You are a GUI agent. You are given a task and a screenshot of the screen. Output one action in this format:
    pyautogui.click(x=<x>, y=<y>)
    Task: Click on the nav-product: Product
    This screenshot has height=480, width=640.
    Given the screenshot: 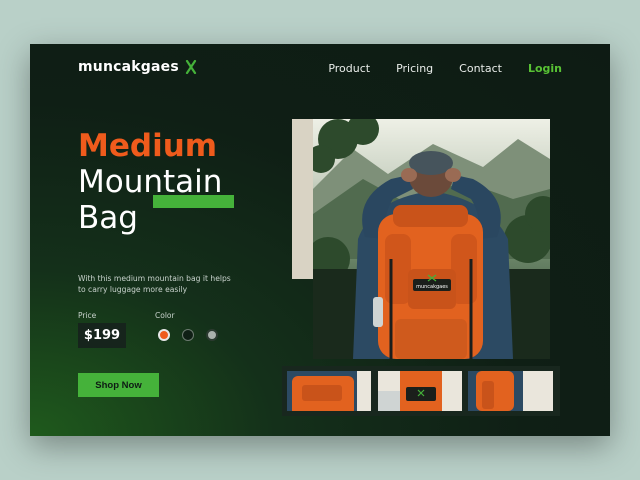 What is the action you would take?
    pyautogui.click(x=349, y=68)
    